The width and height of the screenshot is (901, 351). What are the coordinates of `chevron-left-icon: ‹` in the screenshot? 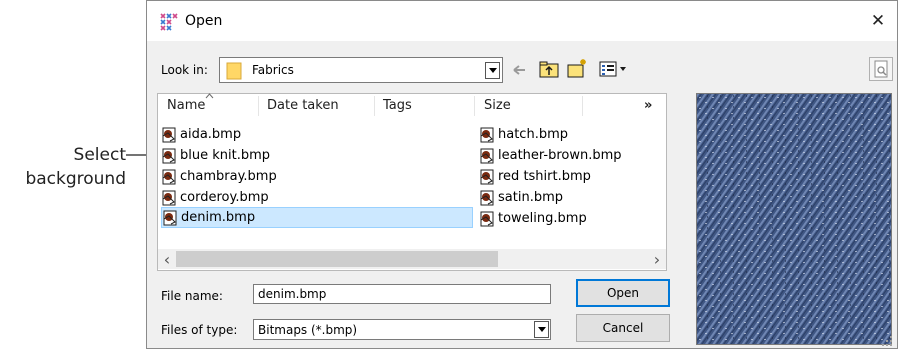 It's located at (167, 259).